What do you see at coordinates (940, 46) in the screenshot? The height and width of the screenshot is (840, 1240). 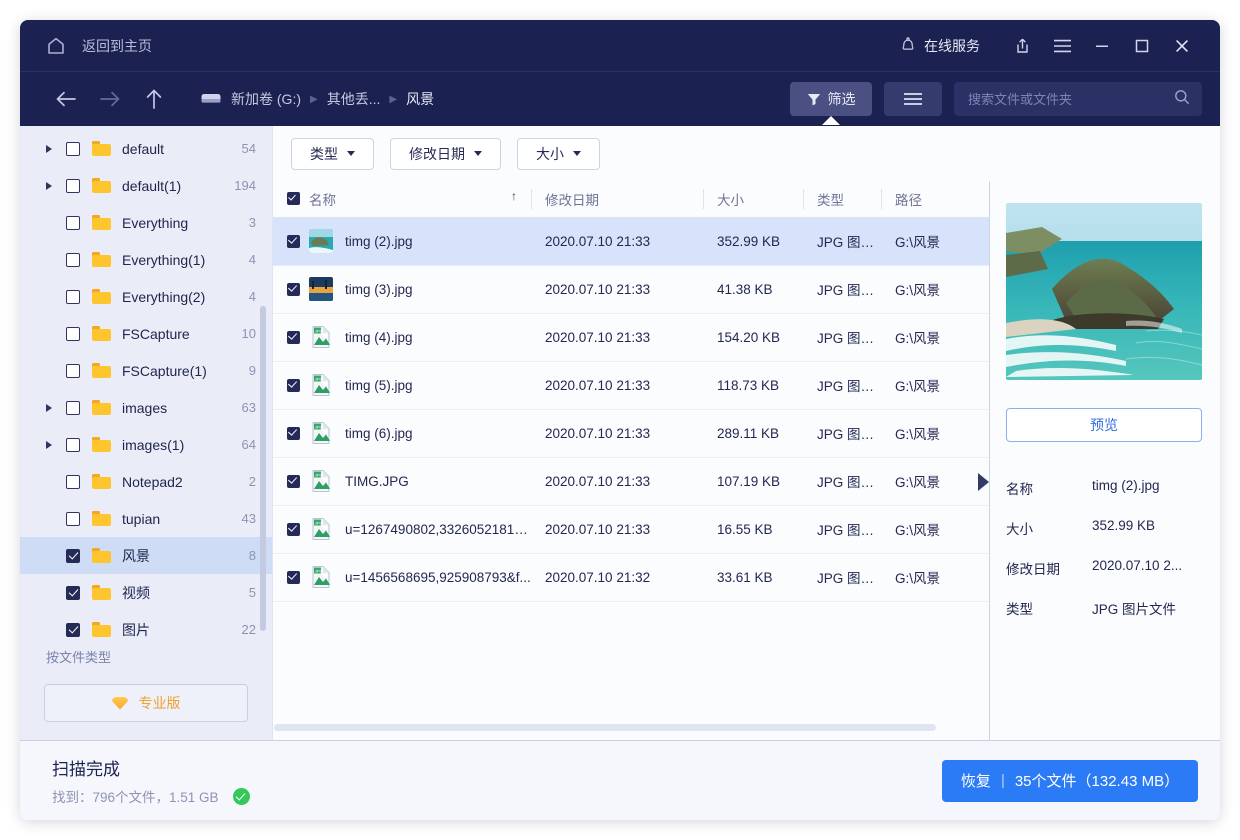 I see `online-service-button: 在线服务` at bounding box center [940, 46].